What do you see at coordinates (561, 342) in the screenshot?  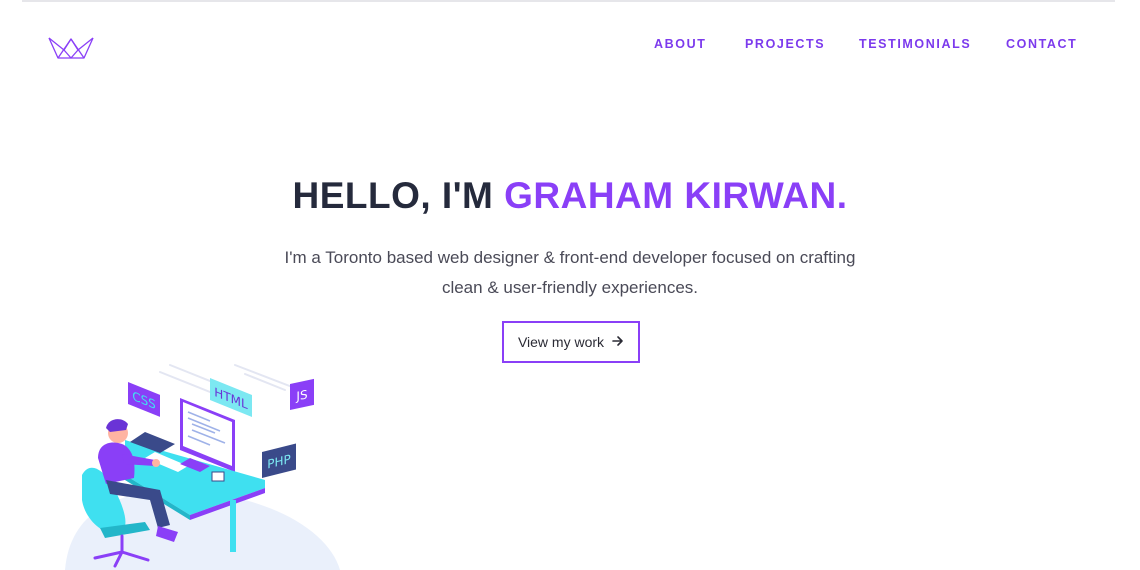 I see `view-work-label: View my work` at bounding box center [561, 342].